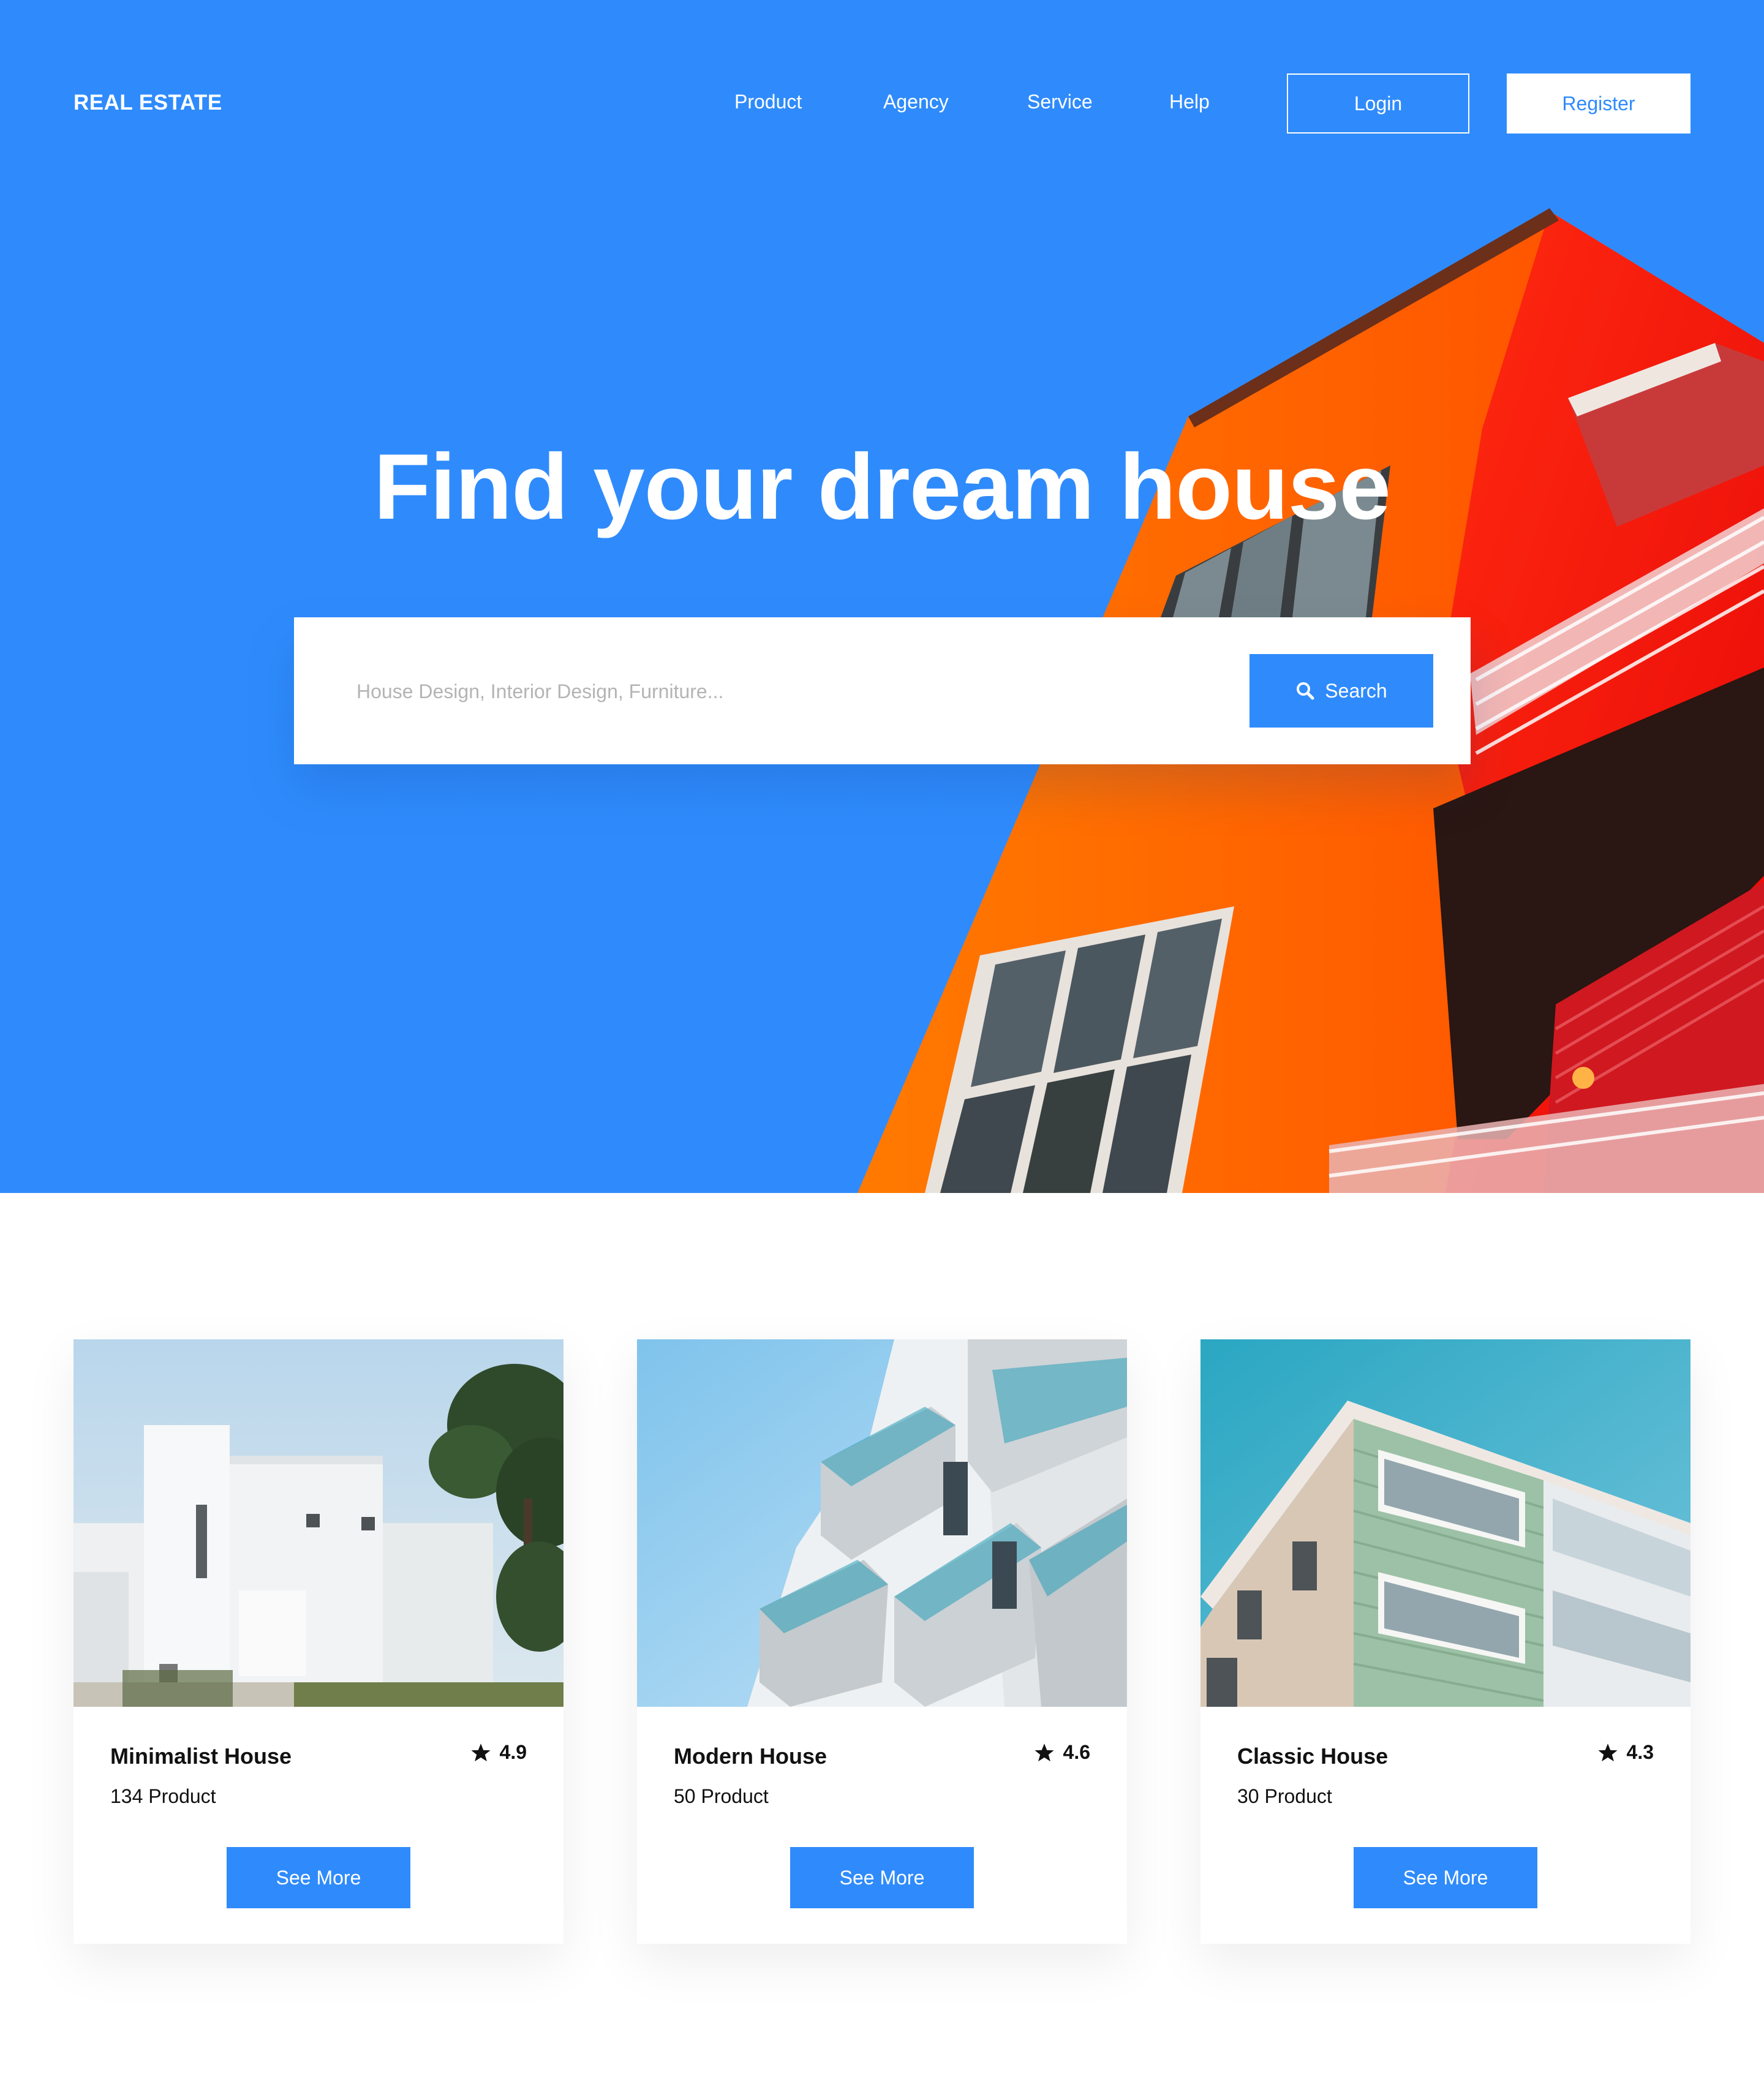 The image size is (1764, 2092). What do you see at coordinates (1285, 1796) in the screenshot?
I see `card-product-count: 30 Product` at bounding box center [1285, 1796].